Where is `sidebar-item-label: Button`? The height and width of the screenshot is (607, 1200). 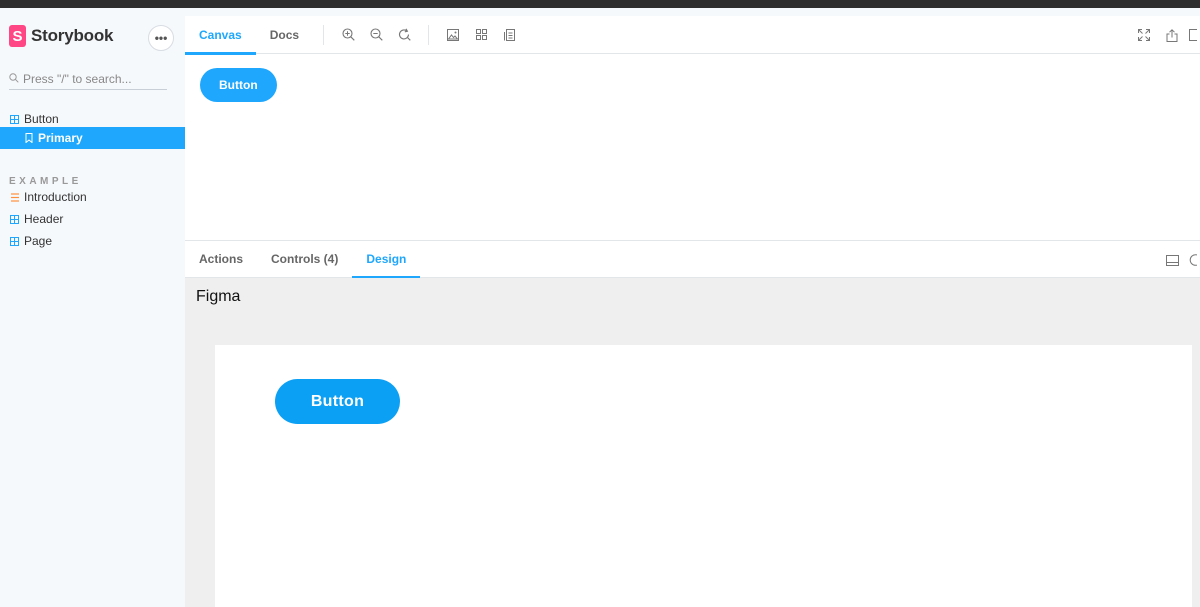 sidebar-item-label: Button is located at coordinates (41, 119).